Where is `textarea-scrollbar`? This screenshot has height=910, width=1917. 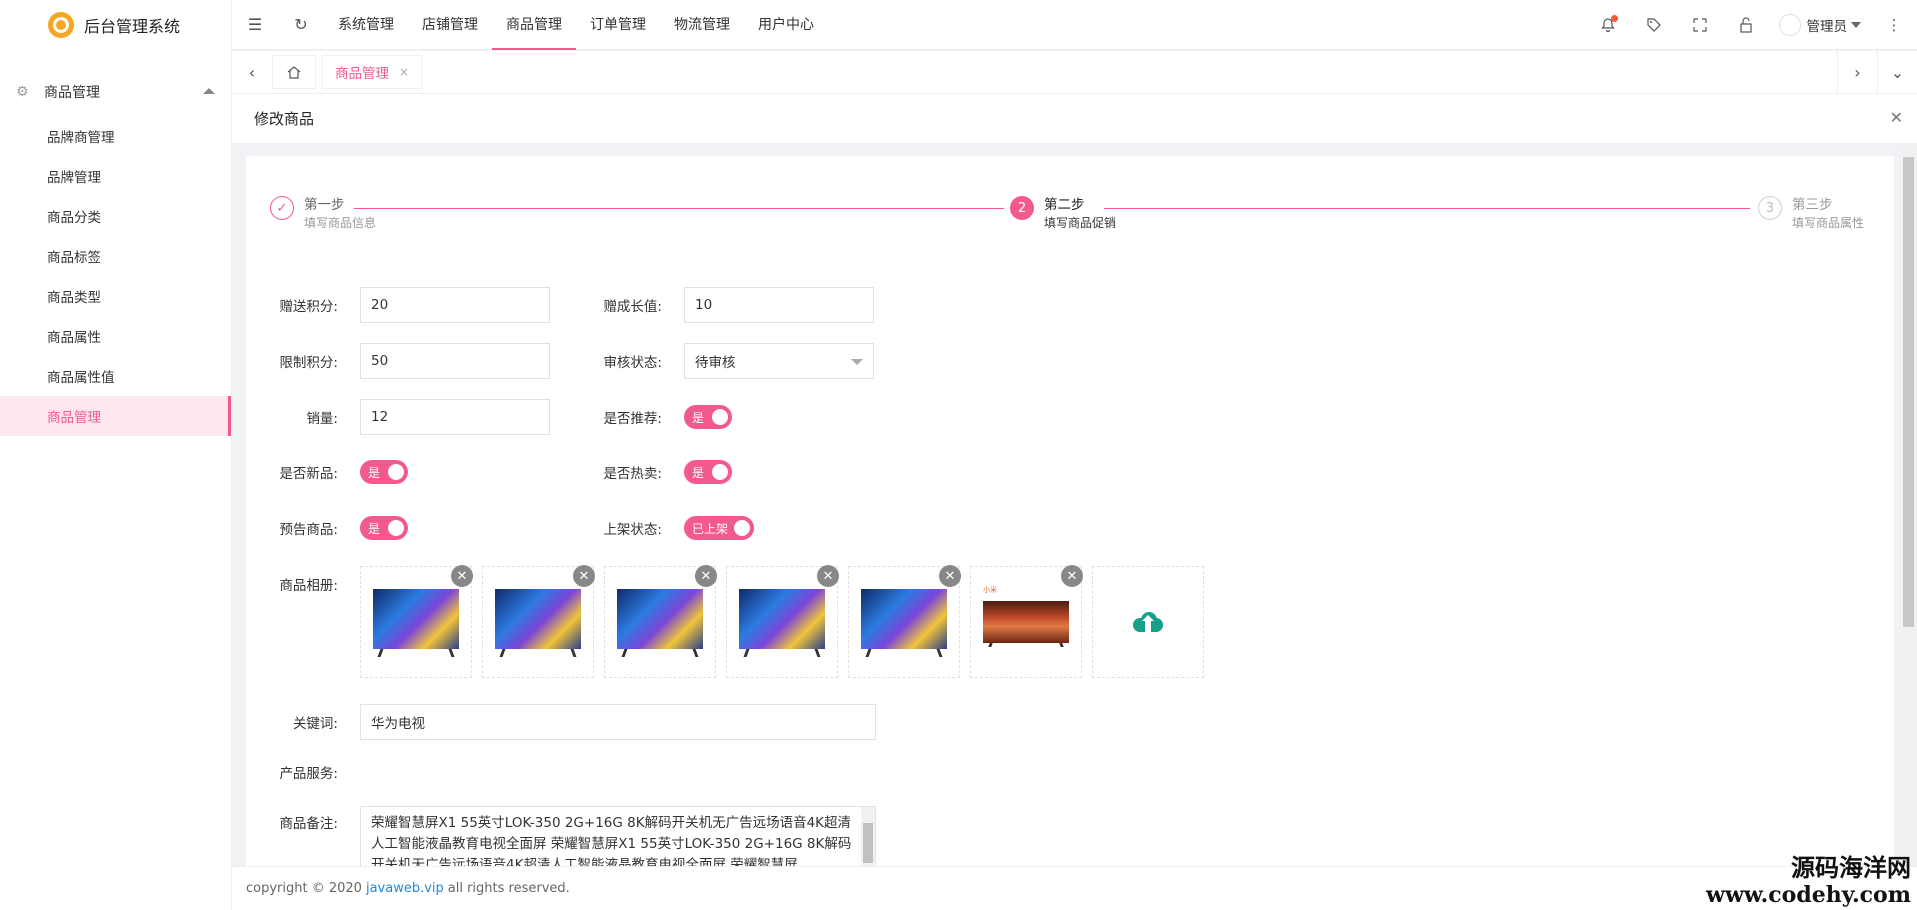 textarea-scrollbar is located at coordinates (868, 836).